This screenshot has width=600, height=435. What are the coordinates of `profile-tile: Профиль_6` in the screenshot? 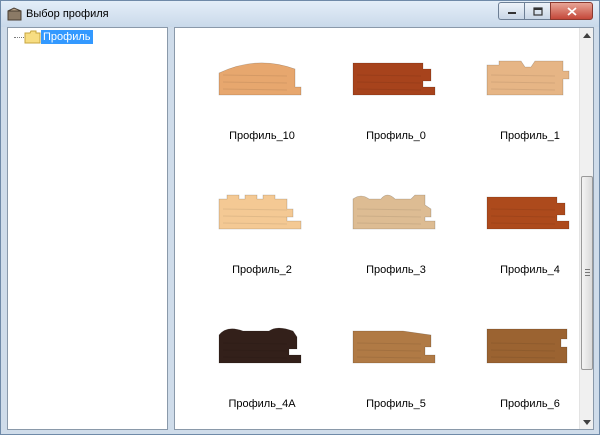 It's located at (530, 361).